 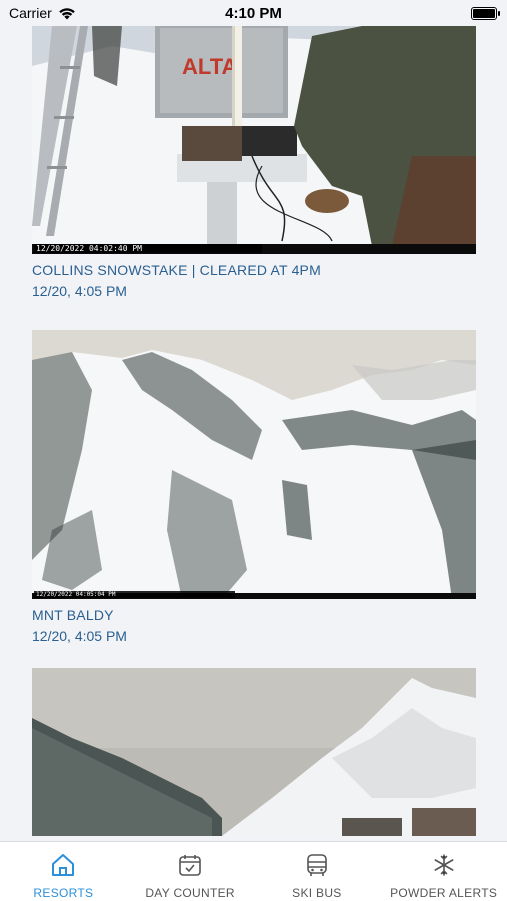 What do you see at coordinates (485, 13) in the screenshot?
I see `battery-icon` at bounding box center [485, 13].